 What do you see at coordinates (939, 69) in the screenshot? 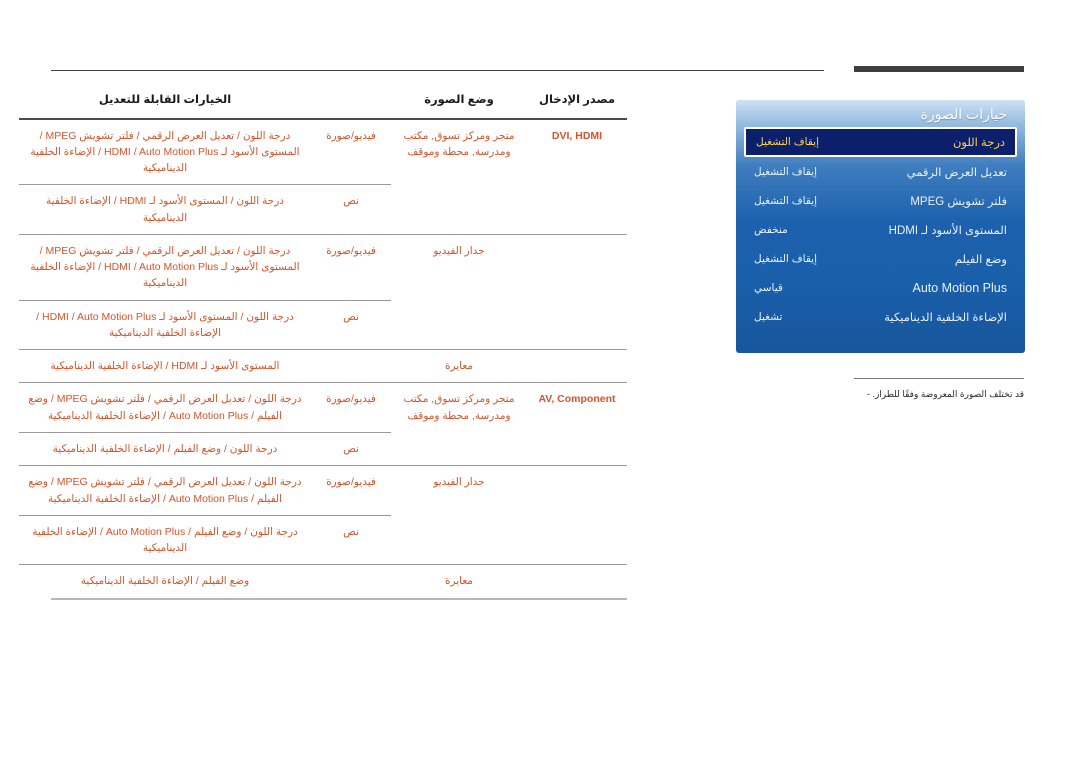
I see `page-divider-right` at bounding box center [939, 69].